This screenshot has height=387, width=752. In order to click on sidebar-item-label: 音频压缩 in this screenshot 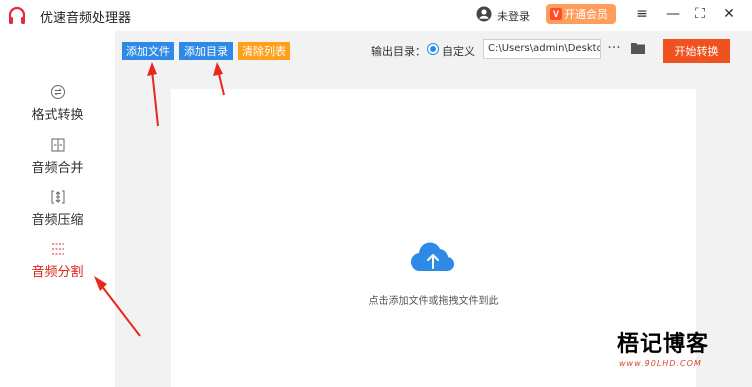, I will do `click(57, 220)`.